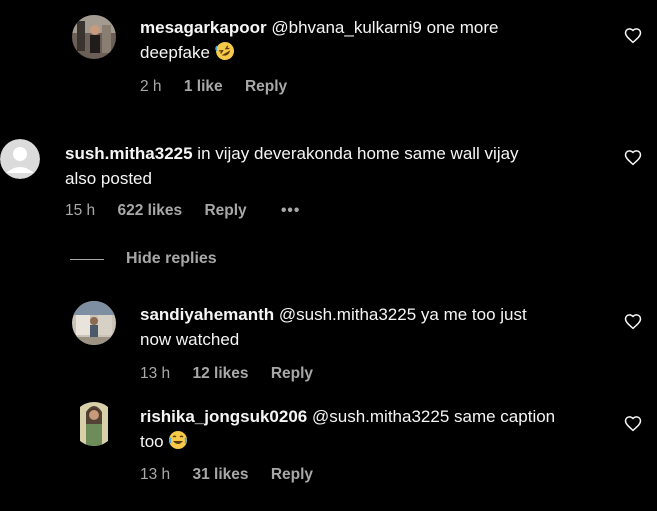  Describe the element at coordinates (505, 416) in the screenshot. I see `reply-body-line1: same caption` at that location.